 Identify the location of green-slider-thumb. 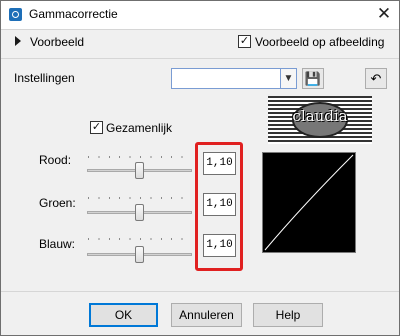
(139, 212).